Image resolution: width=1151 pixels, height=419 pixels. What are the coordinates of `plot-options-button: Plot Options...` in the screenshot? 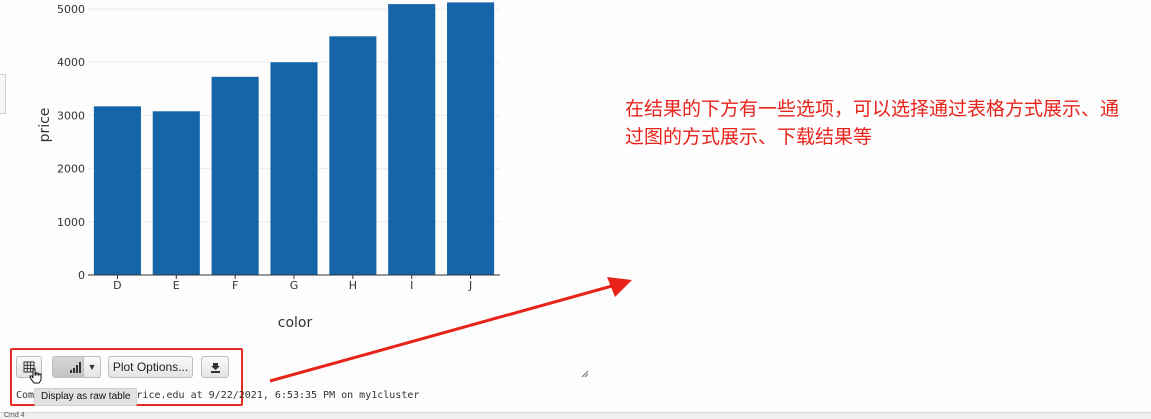 It's located at (150, 367).